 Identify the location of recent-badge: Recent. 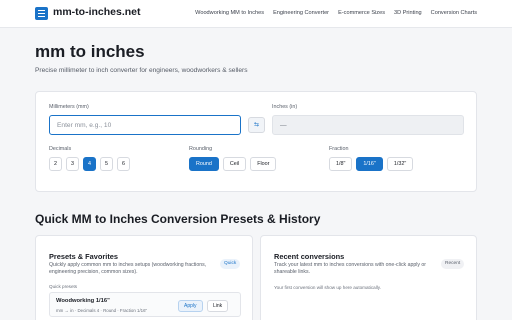
(453, 264).